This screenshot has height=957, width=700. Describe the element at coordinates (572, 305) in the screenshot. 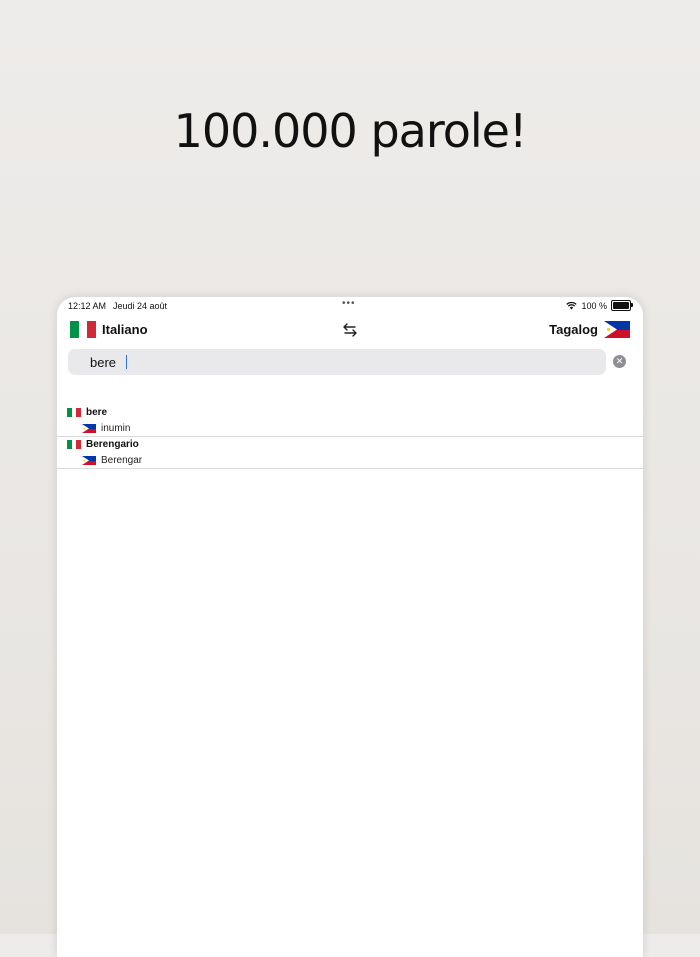

I see `wifi-icon` at that location.